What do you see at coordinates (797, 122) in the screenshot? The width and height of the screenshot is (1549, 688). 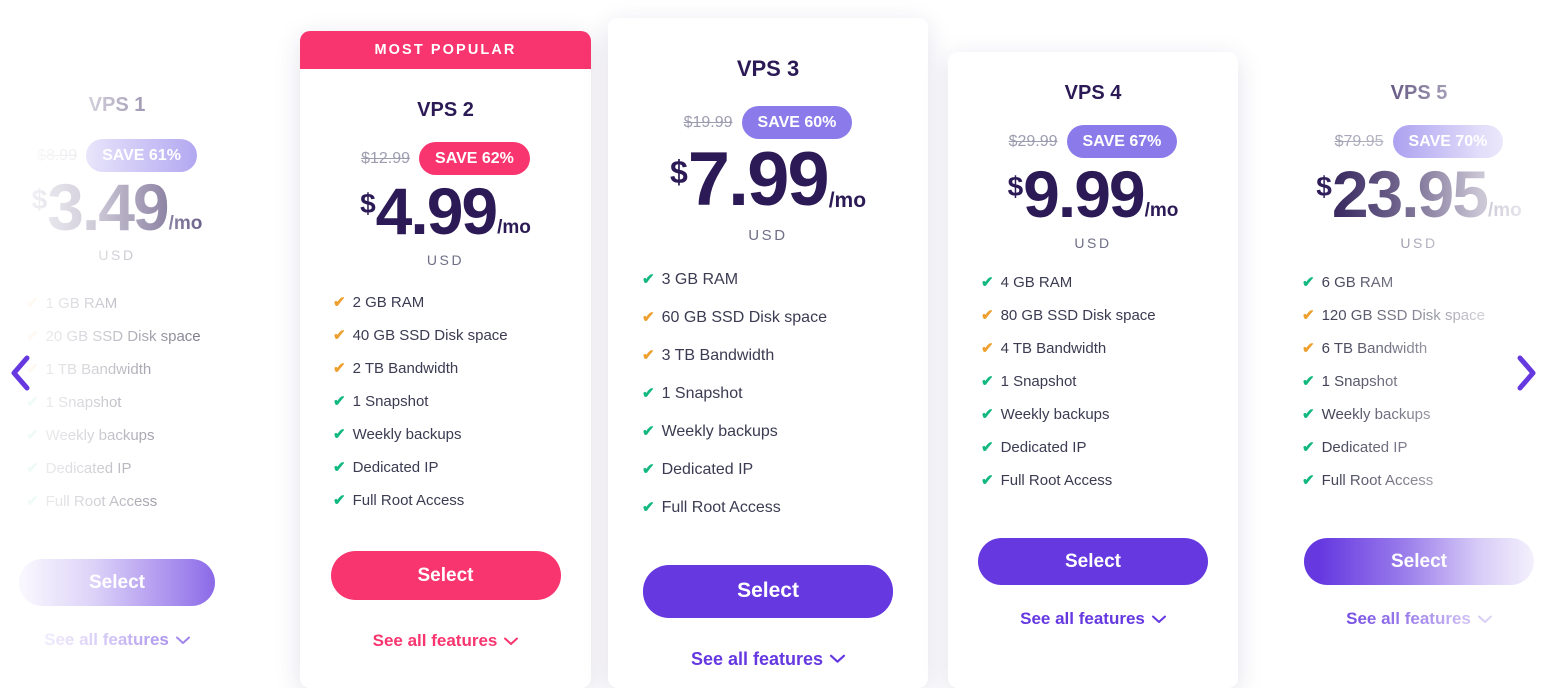 I see `save-badge: SAVE 60%` at bounding box center [797, 122].